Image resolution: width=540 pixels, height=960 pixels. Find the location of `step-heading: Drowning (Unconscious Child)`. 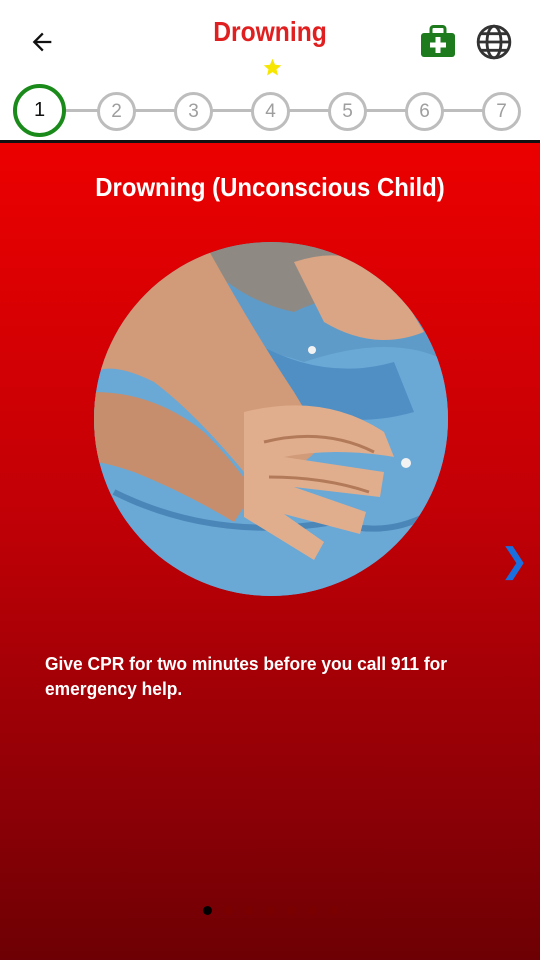

step-heading: Drowning (Unconscious Child) is located at coordinates (270, 187).